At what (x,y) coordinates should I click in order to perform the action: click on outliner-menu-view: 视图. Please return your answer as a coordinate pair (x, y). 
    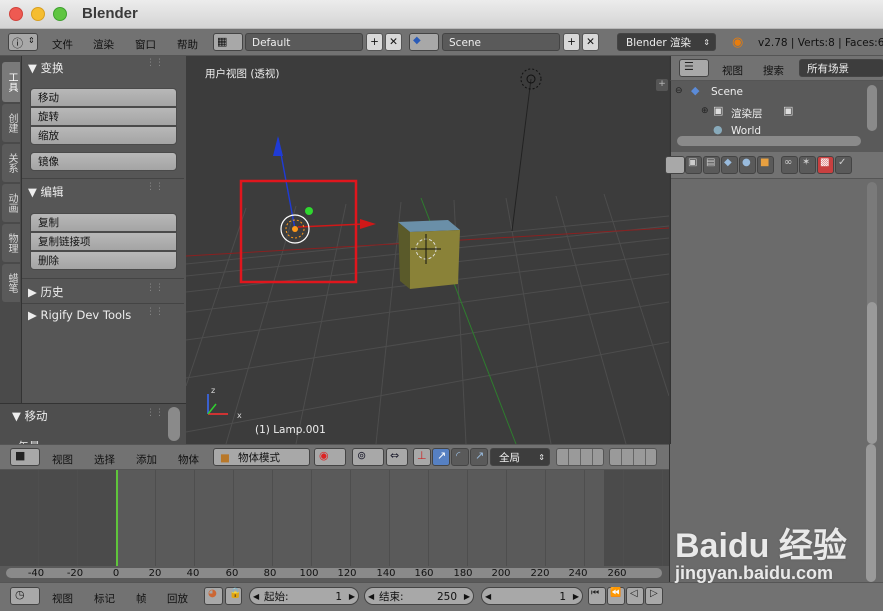
    Looking at the image, I should click on (732, 70).